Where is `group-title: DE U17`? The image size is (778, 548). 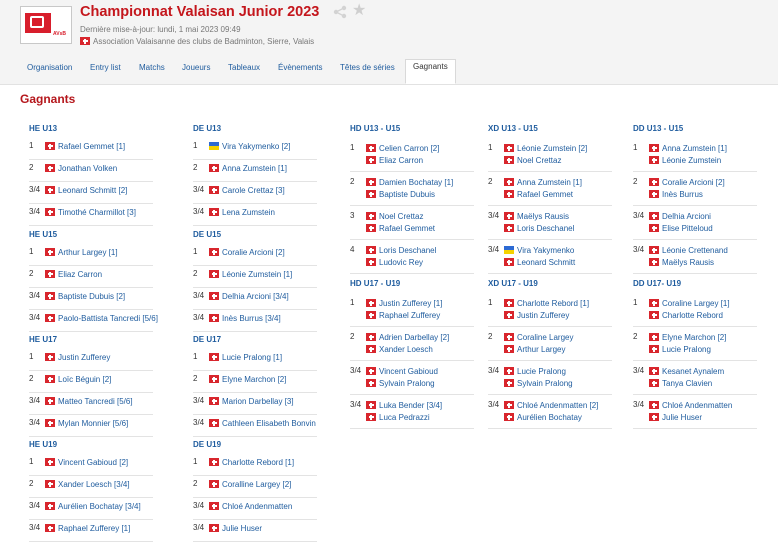 group-title: DE U17 is located at coordinates (255, 342).